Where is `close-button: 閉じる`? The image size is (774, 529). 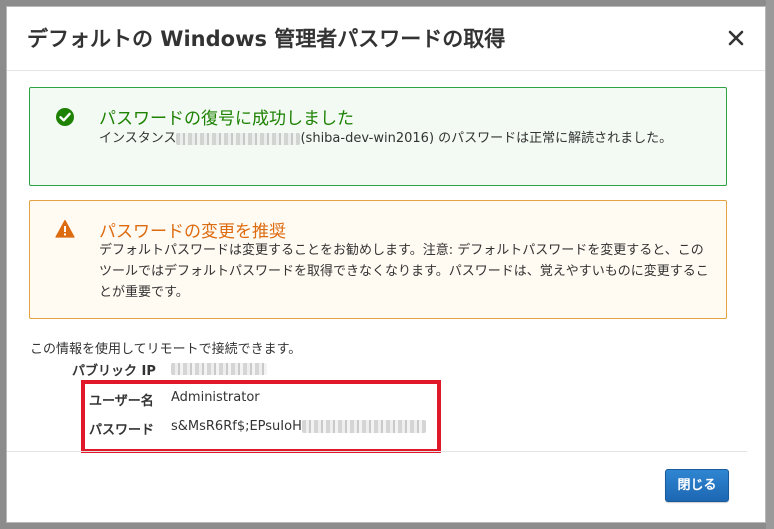 close-button: 閉じる is located at coordinates (697, 485).